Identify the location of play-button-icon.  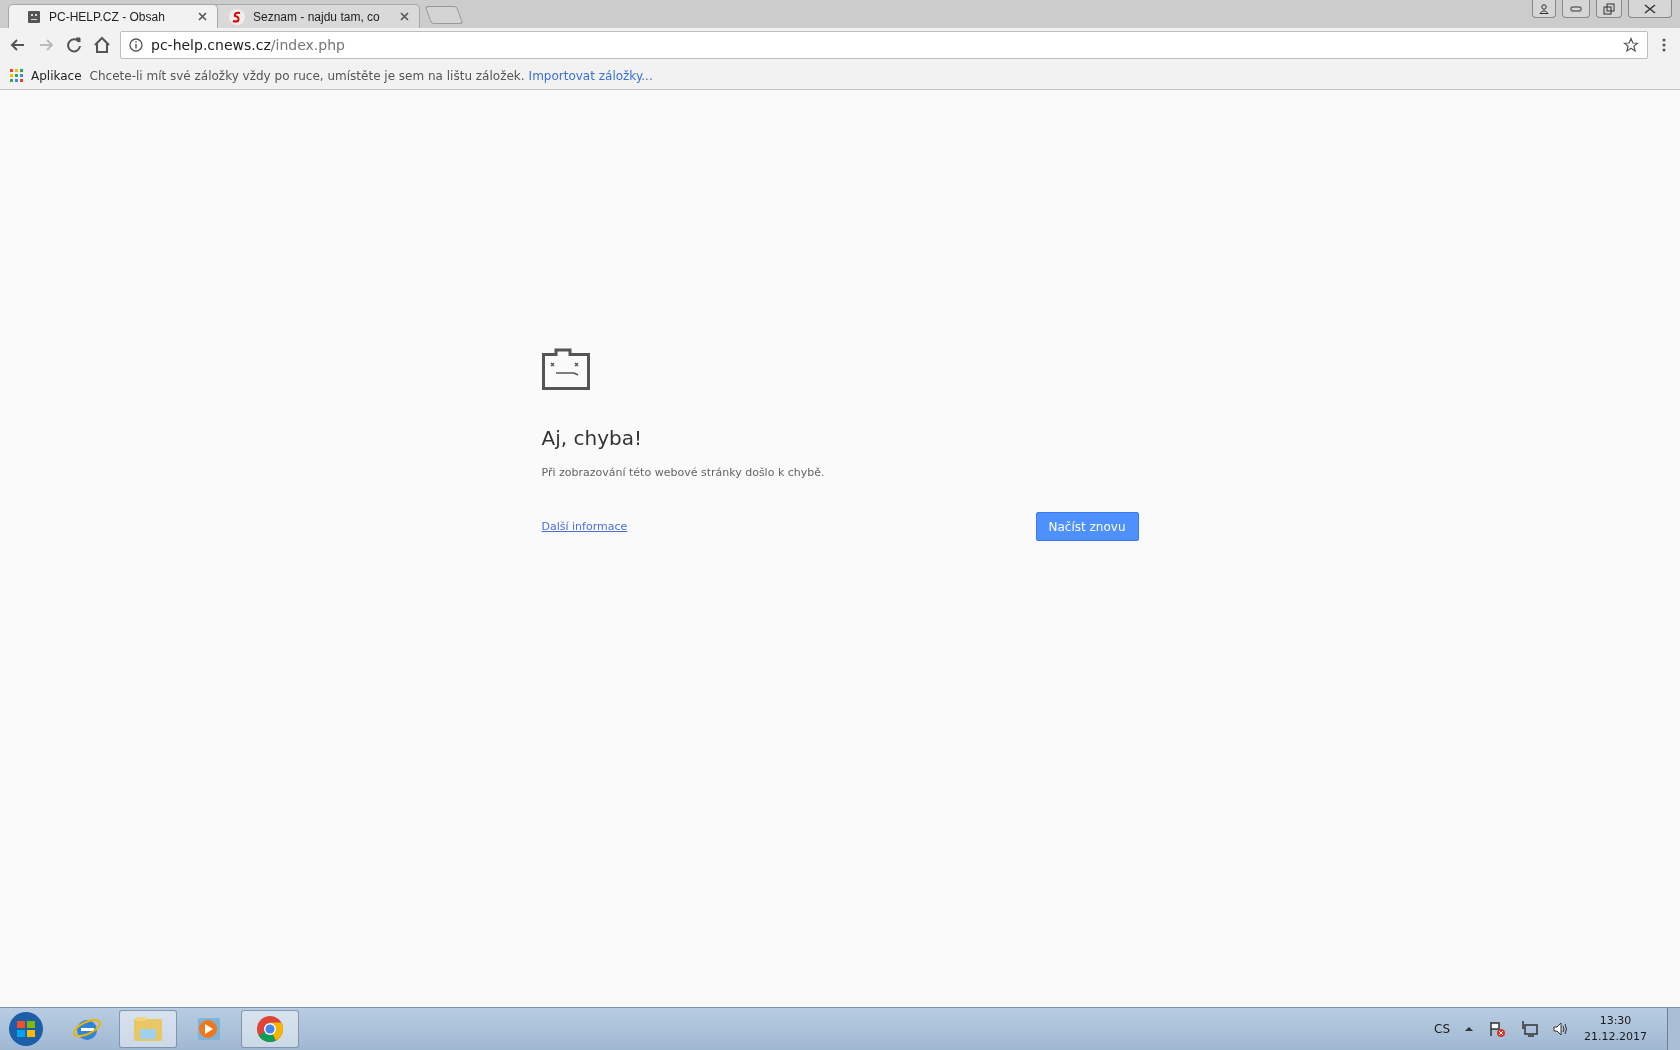
(209, 1029).